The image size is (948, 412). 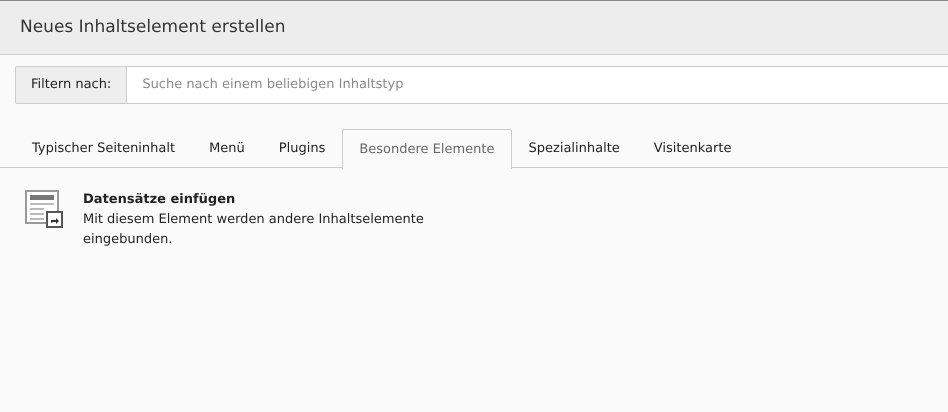 What do you see at coordinates (254, 230) in the screenshot?
I see `element-description: Mit diesem Element werden andere Inhaltselemente eingebunden.` at bounding box center [254, 230].